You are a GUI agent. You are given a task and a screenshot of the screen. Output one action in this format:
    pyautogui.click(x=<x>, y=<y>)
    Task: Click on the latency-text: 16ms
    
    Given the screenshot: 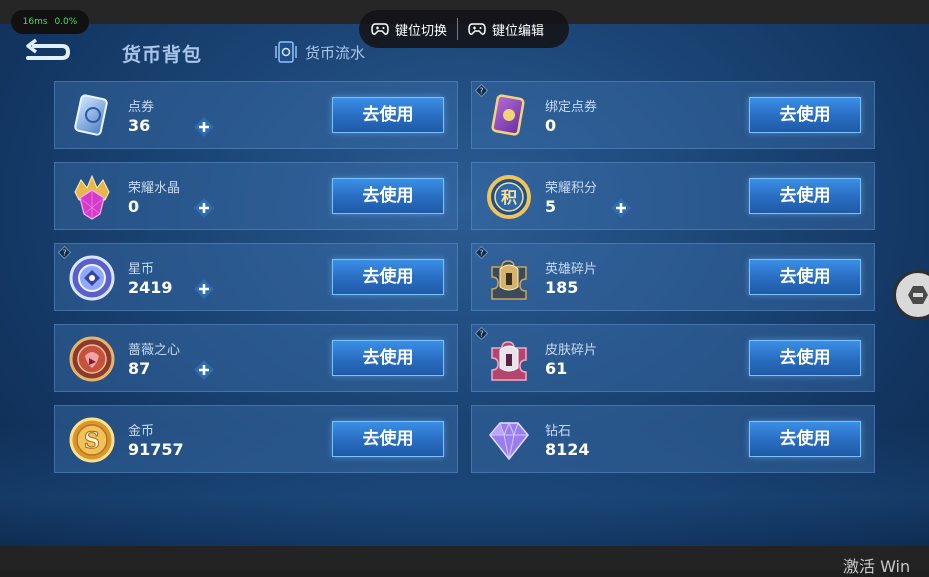 What is the action you would take?
    pyautogui.click(x=35, y=22)
    